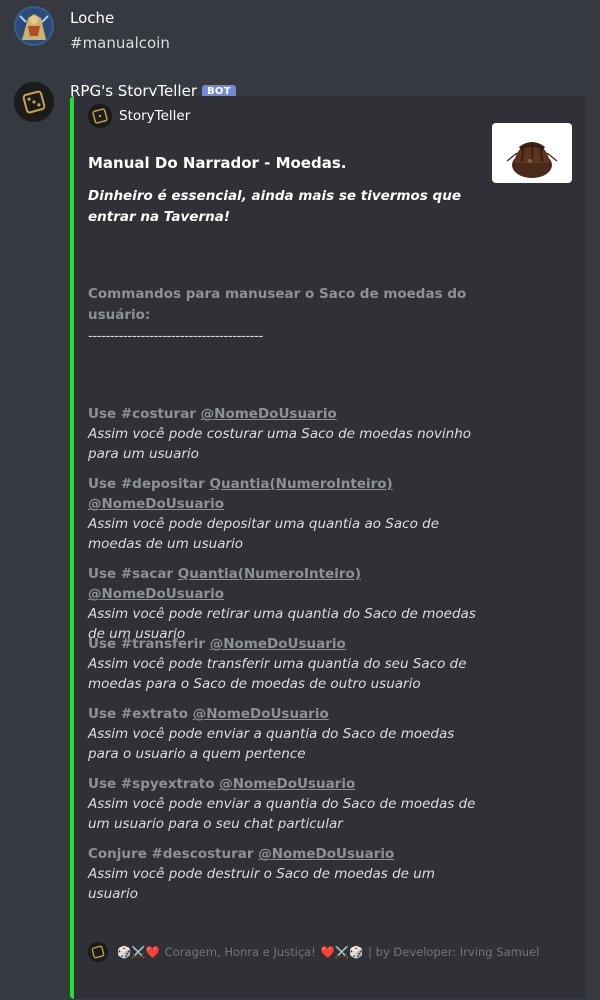 This screenshot has width=600, height=1000. What do you see at coordinates (138, 952) in the screenshot?
I see `footer-emojis-left: 🎲⚔️❤️` at bounding box center [138, 952].